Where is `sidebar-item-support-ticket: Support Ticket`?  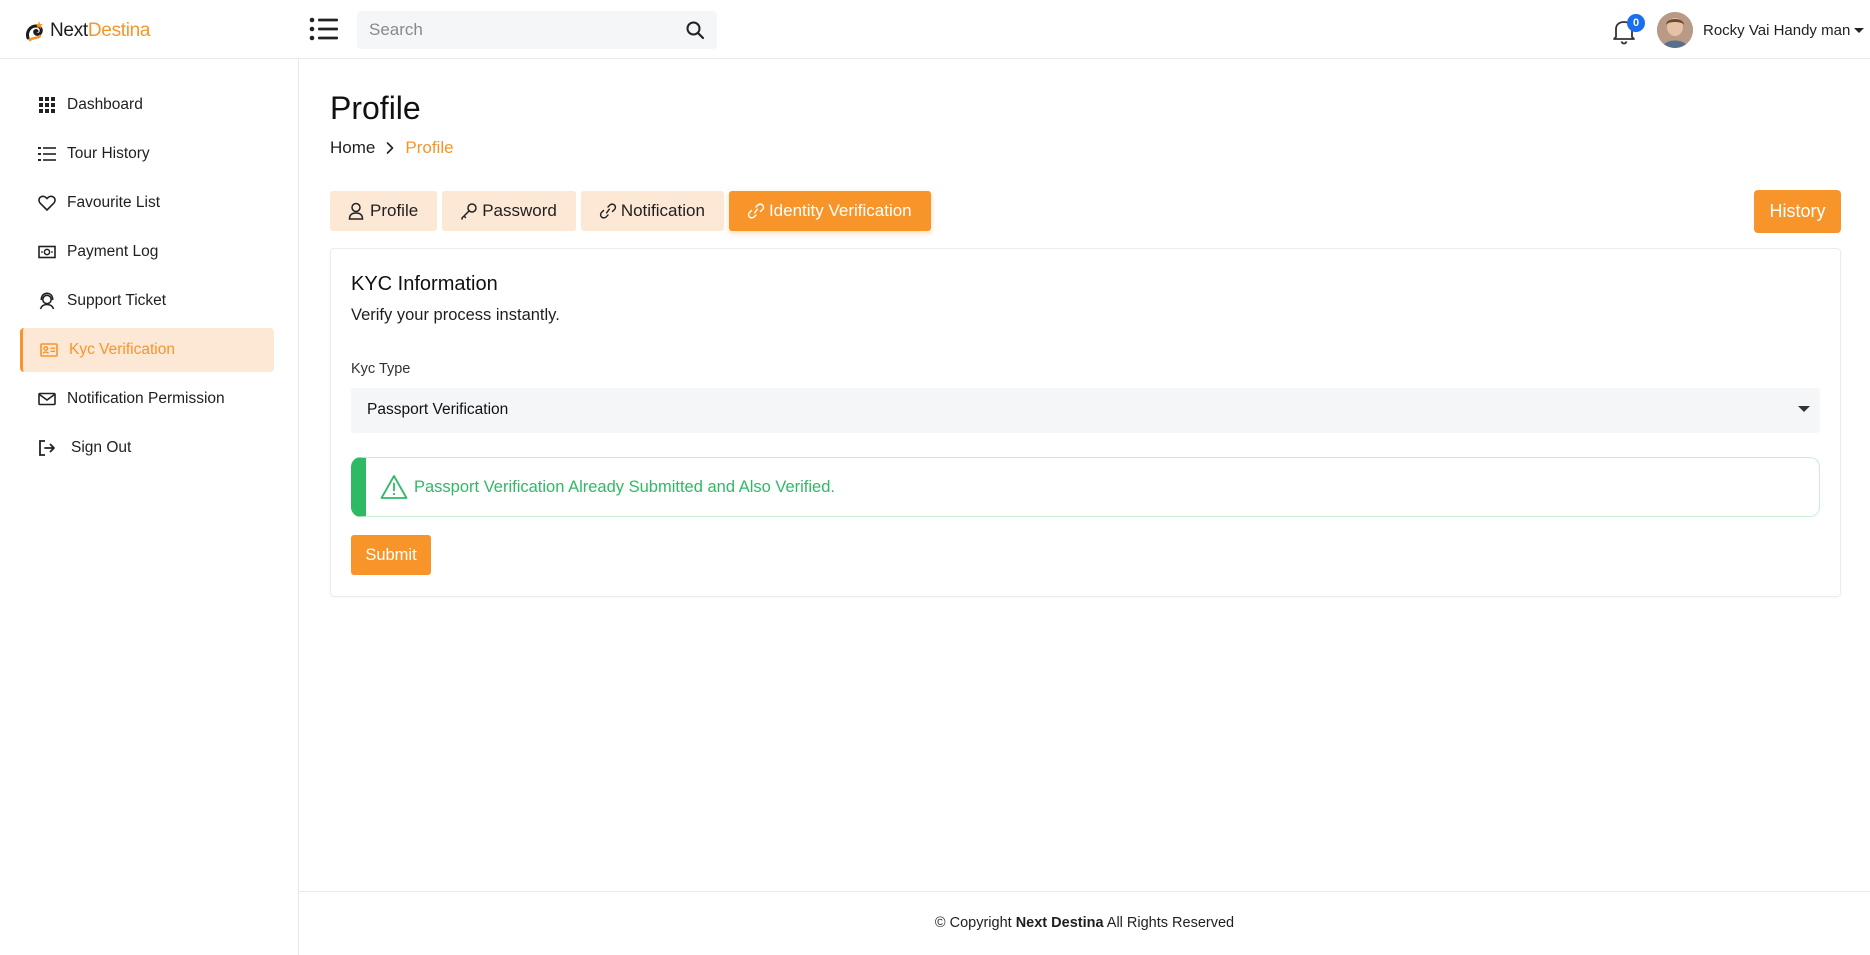
sidebar-item-support-ticket: Support Ticket is located at coordinates (147, 301).